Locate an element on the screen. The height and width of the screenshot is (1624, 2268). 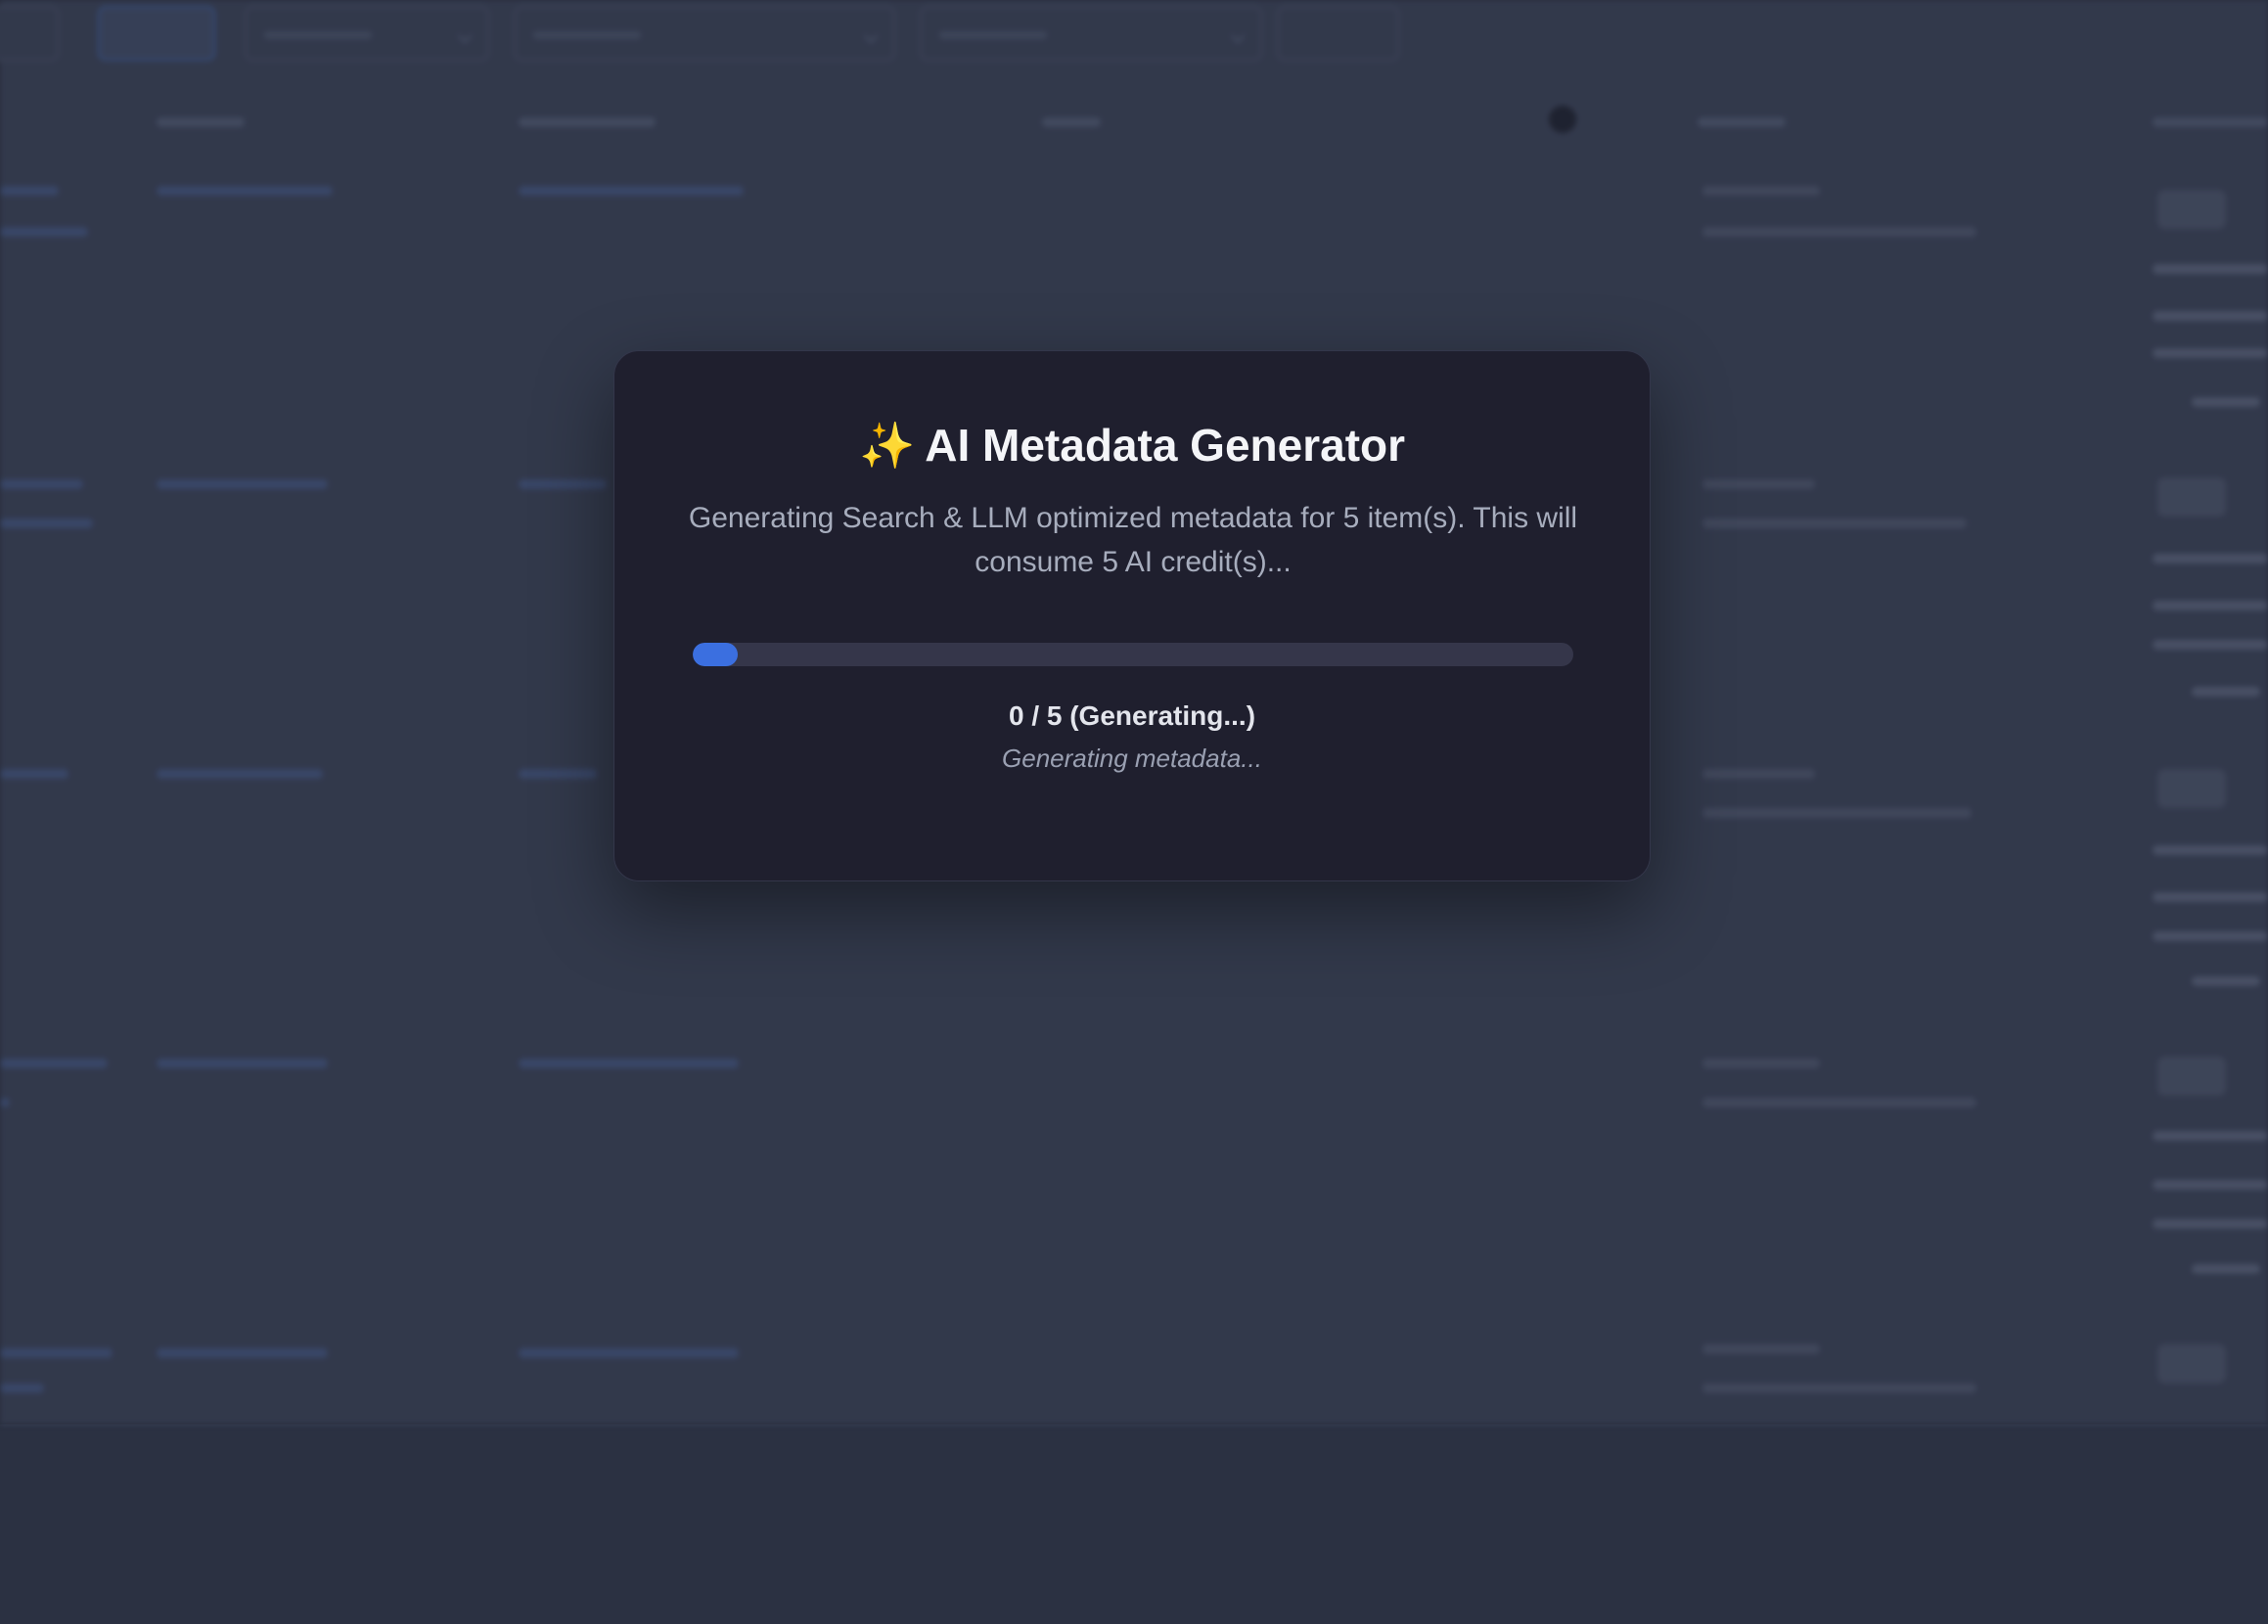
modal-title: ✨ AI Metadata Generator is located at coordinates (1132, 445).